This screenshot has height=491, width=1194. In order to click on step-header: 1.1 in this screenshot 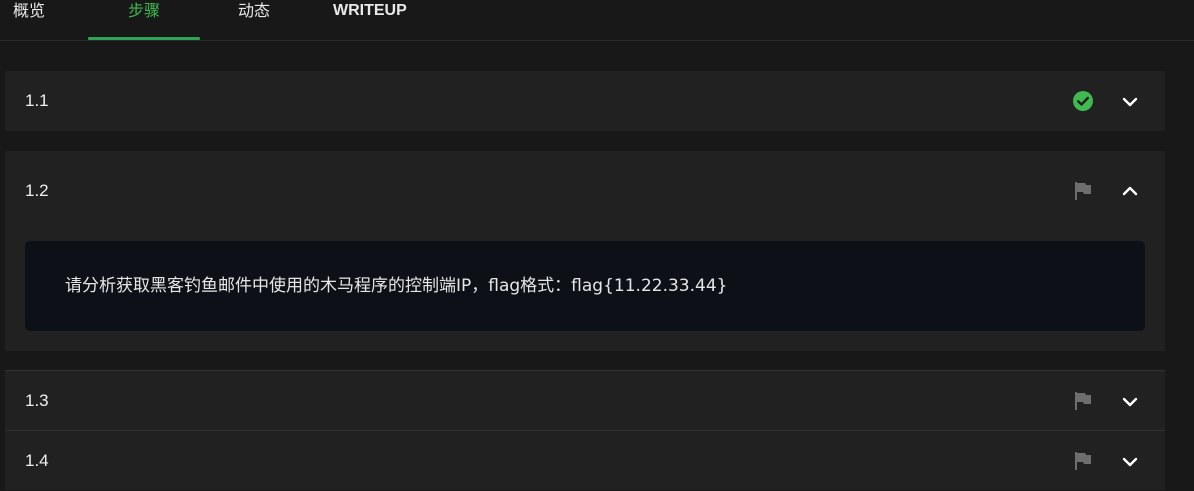, I will do `click(585, 101)`.